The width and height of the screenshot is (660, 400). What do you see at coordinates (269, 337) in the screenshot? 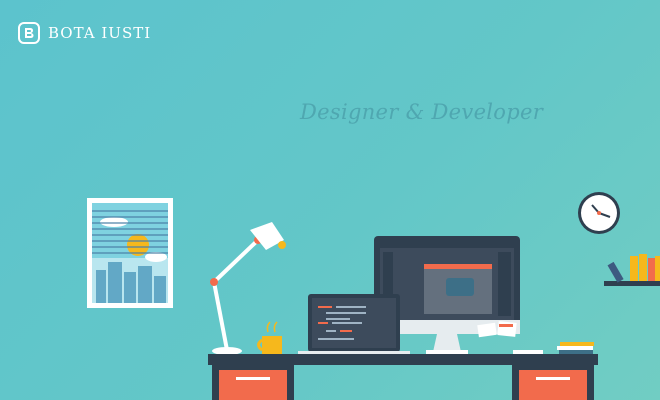
I see `coffee-mug` at bounding box center [269, 337].